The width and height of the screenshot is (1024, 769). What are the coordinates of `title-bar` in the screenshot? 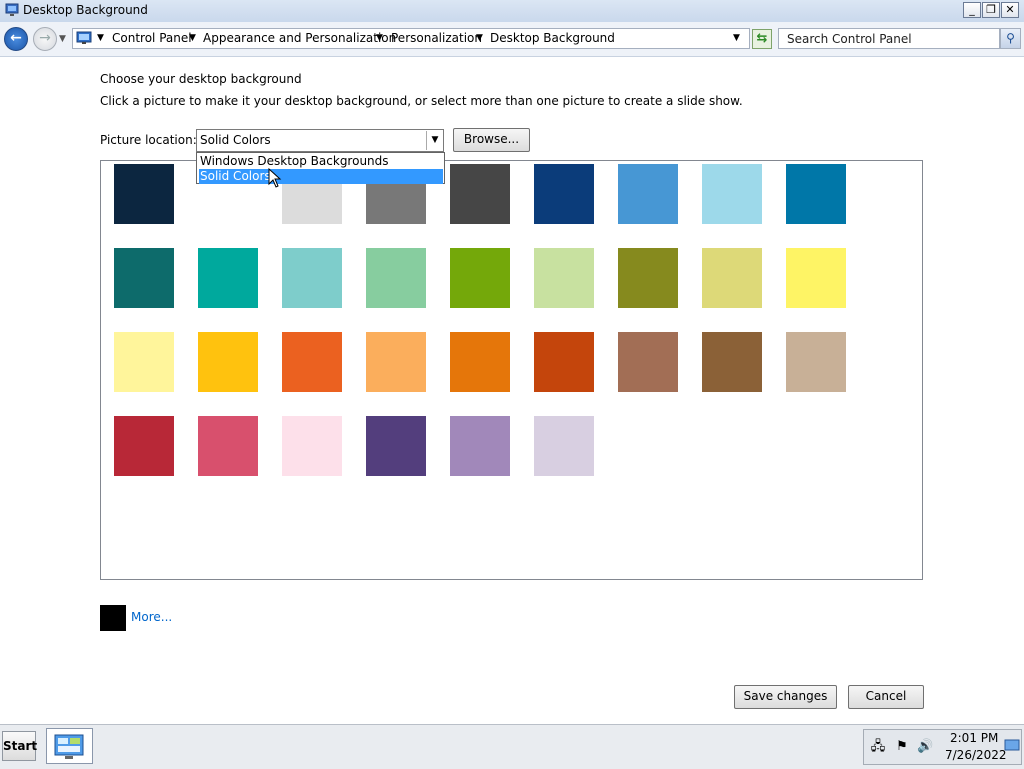 It's located at (512, 11).